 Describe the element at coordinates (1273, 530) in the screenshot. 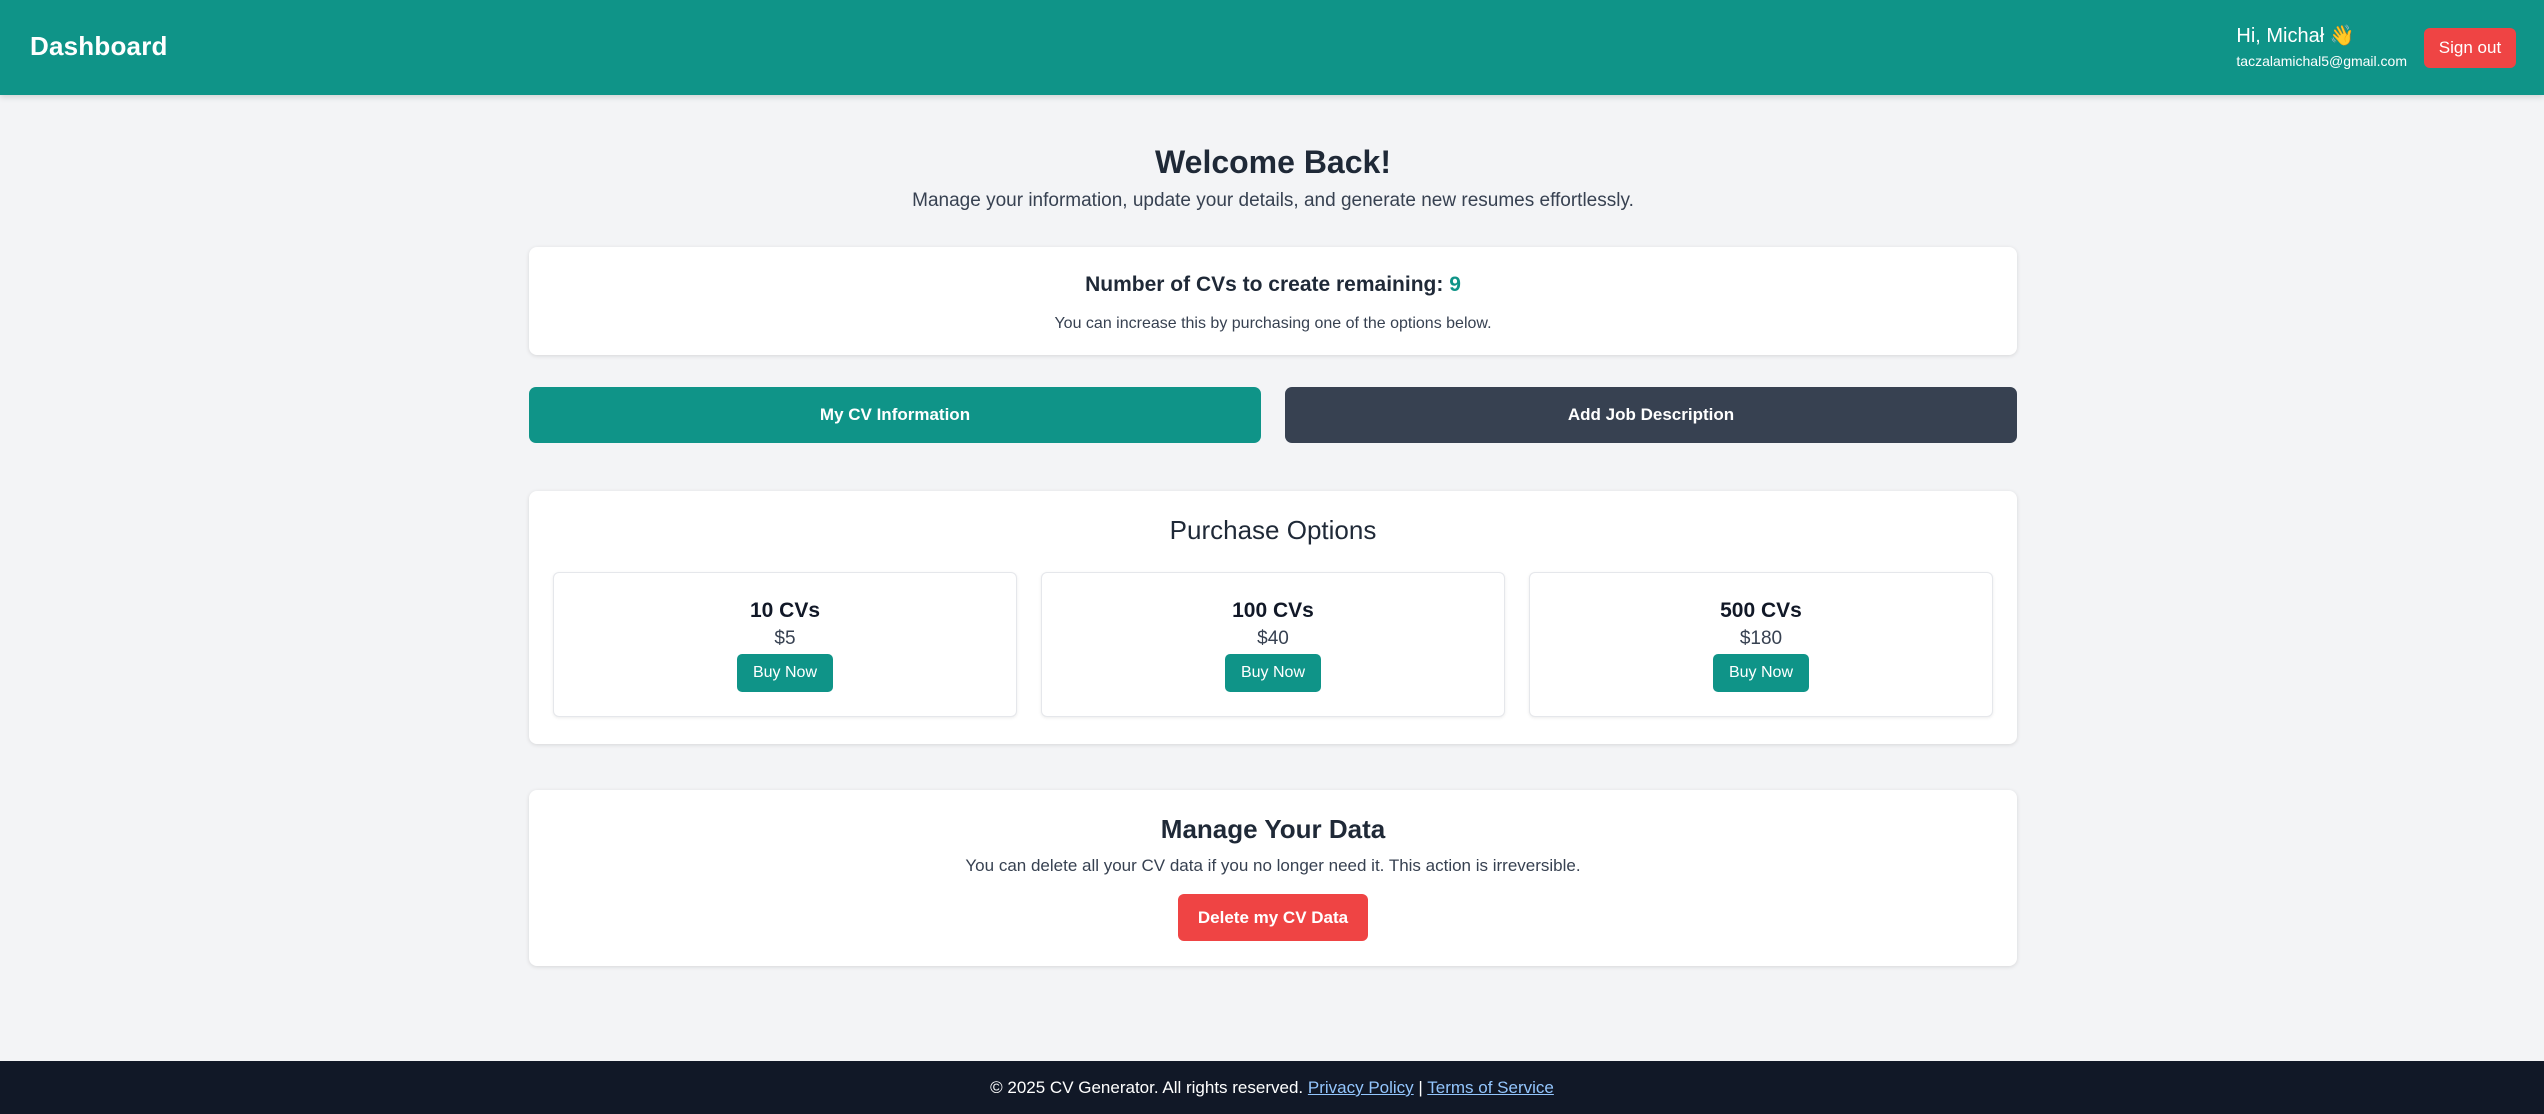

I see `purchase-options-title: Purchase Options` at that location.